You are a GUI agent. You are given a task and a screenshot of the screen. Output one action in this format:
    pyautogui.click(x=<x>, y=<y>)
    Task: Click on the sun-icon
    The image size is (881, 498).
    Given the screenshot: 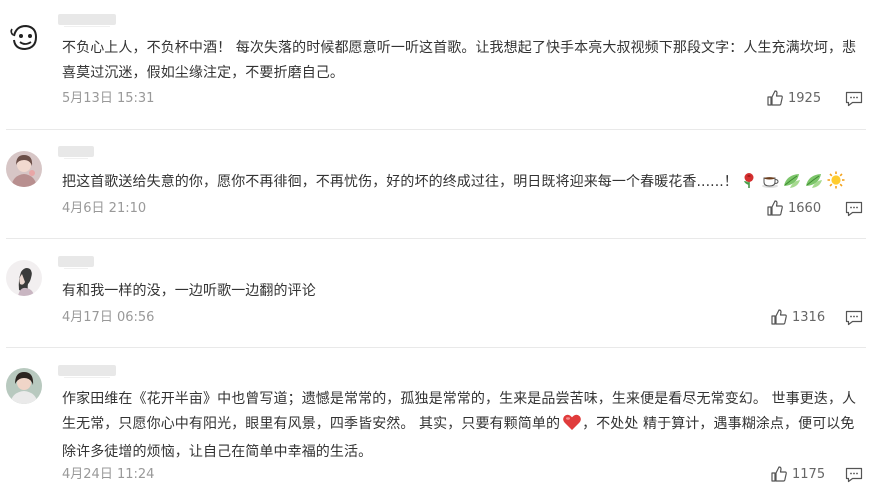 What is the action you would take?
    pyautogui.click(x=836, y=184)
    